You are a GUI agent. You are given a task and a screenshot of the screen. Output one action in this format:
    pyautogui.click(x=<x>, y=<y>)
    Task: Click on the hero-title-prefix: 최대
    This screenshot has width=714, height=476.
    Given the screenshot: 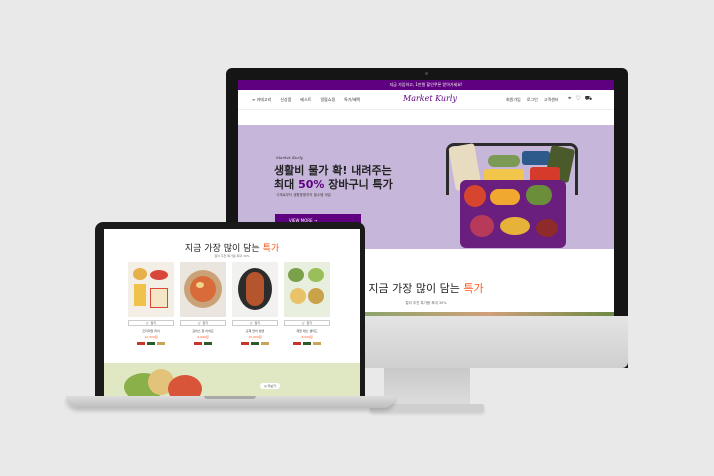 What is the action you would take?
    pyautogui.click(x=286, y=184)
    